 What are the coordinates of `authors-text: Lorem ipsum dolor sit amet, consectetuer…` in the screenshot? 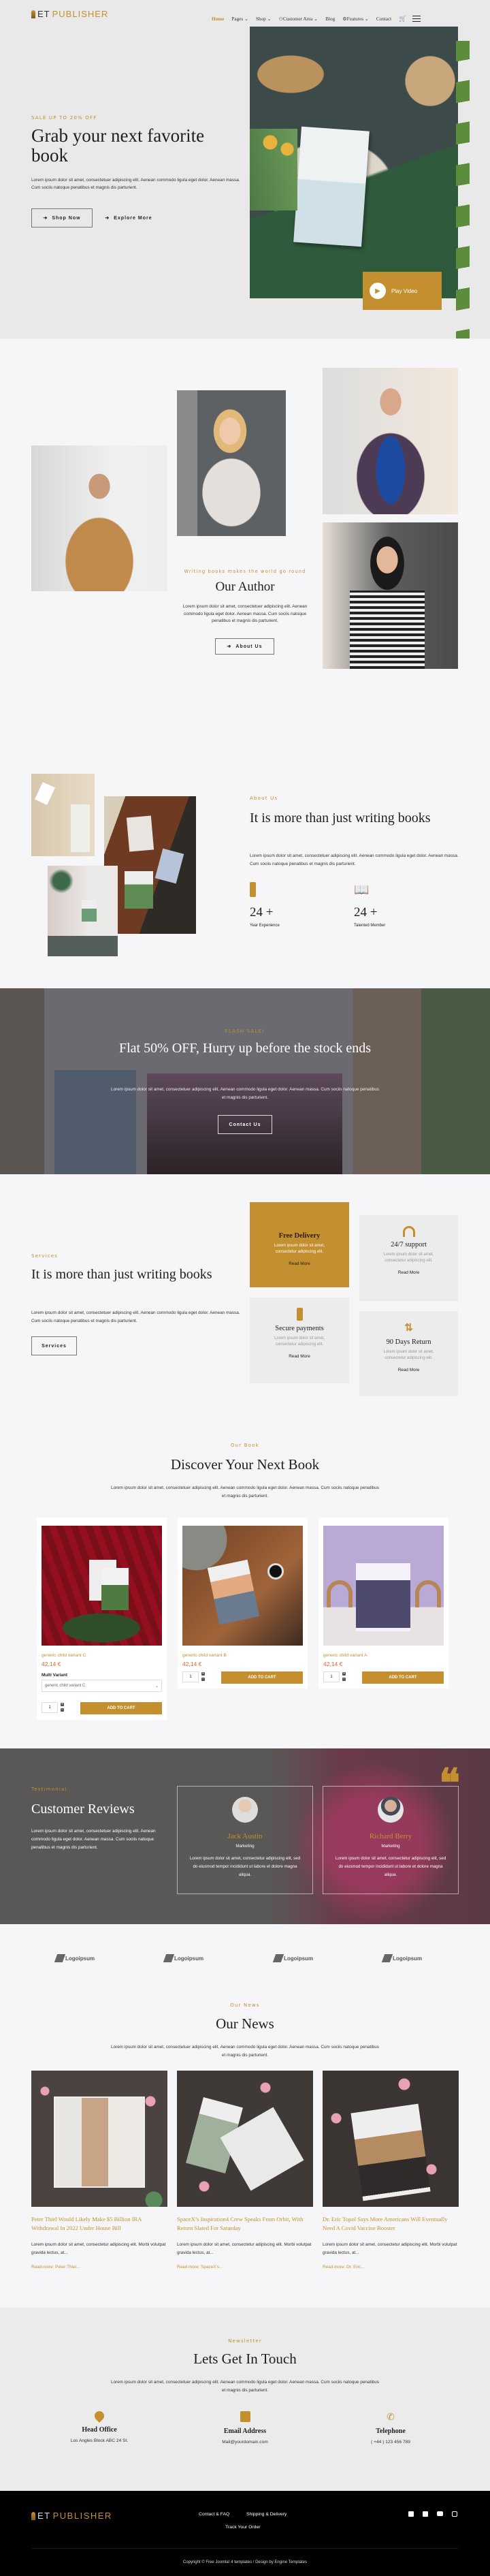 It's located at (245, 613).